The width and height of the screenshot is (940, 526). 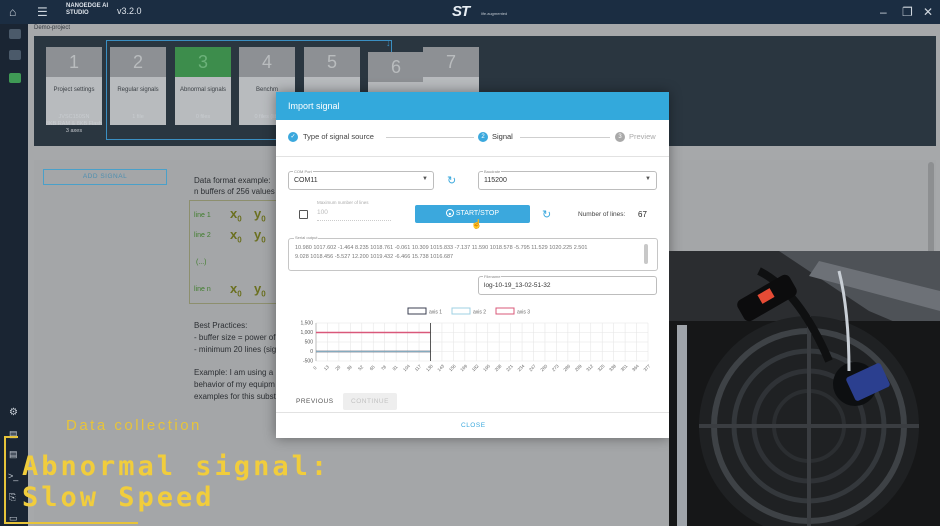 What do you see at coordinates (907, 12) in the screenshot?
I see `restore-icon: ❐` at bounding box center [907, 12].